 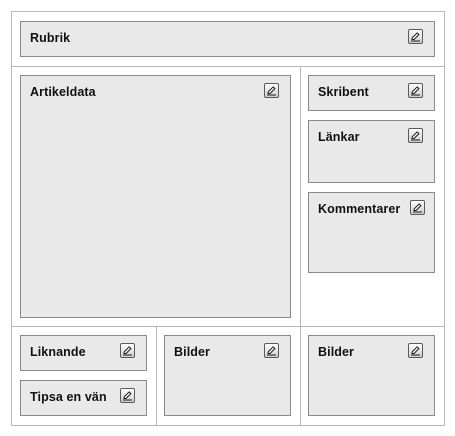 I want to click on block-label: Länkar, so click(x=339, y=137).